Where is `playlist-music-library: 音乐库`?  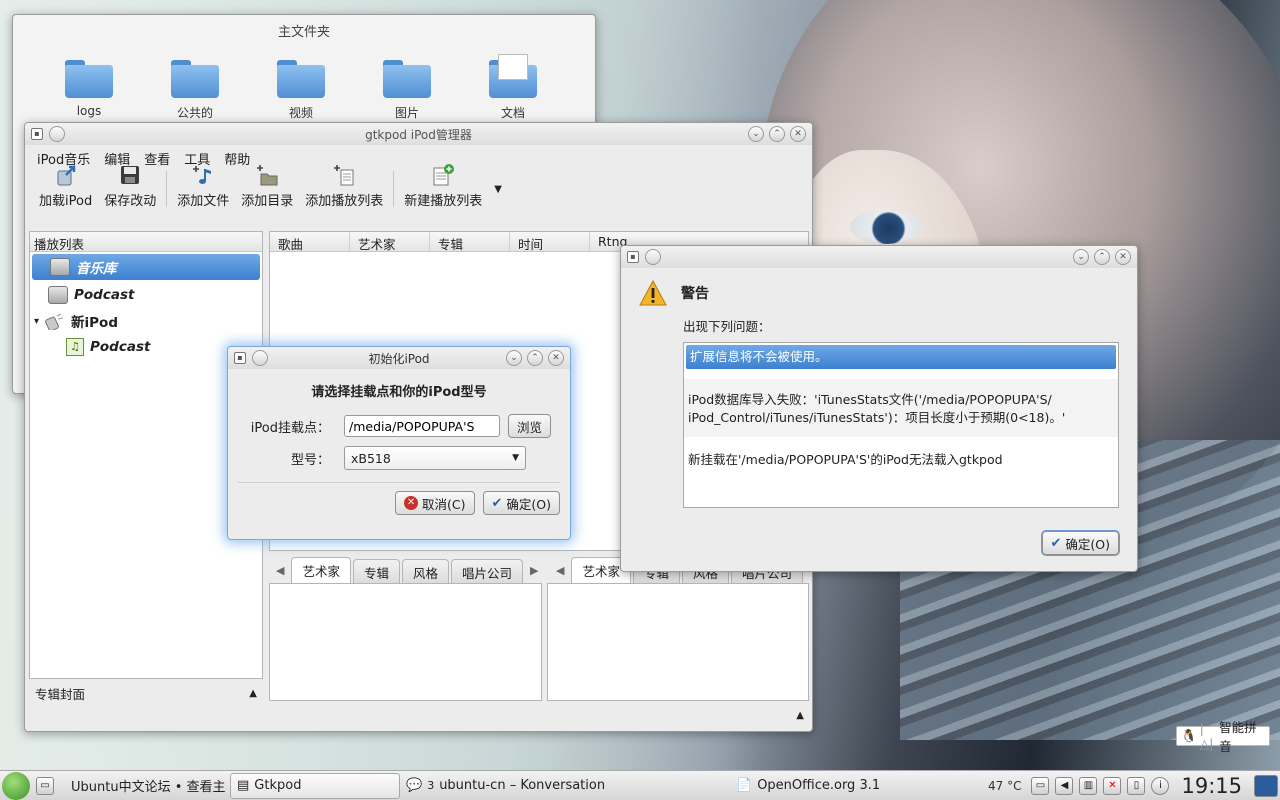
playlist-music-library: 音乐库 is located at coordinates (146, 267).